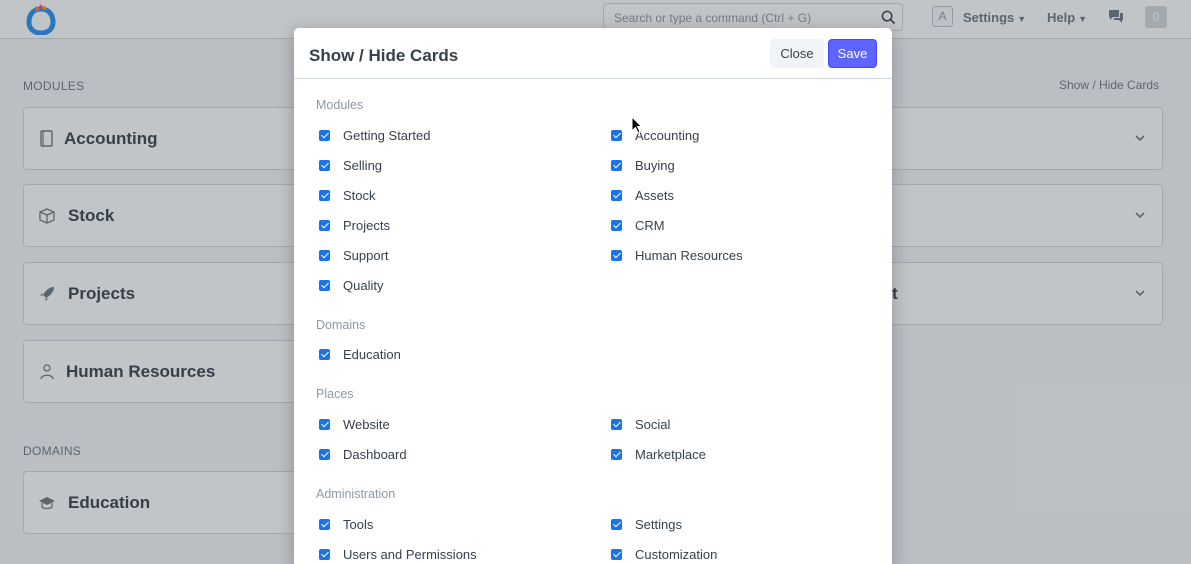 The height and width of the screenshot is (564, 1191). I want to click on checkbox-label: Quality, so click(363, 285).